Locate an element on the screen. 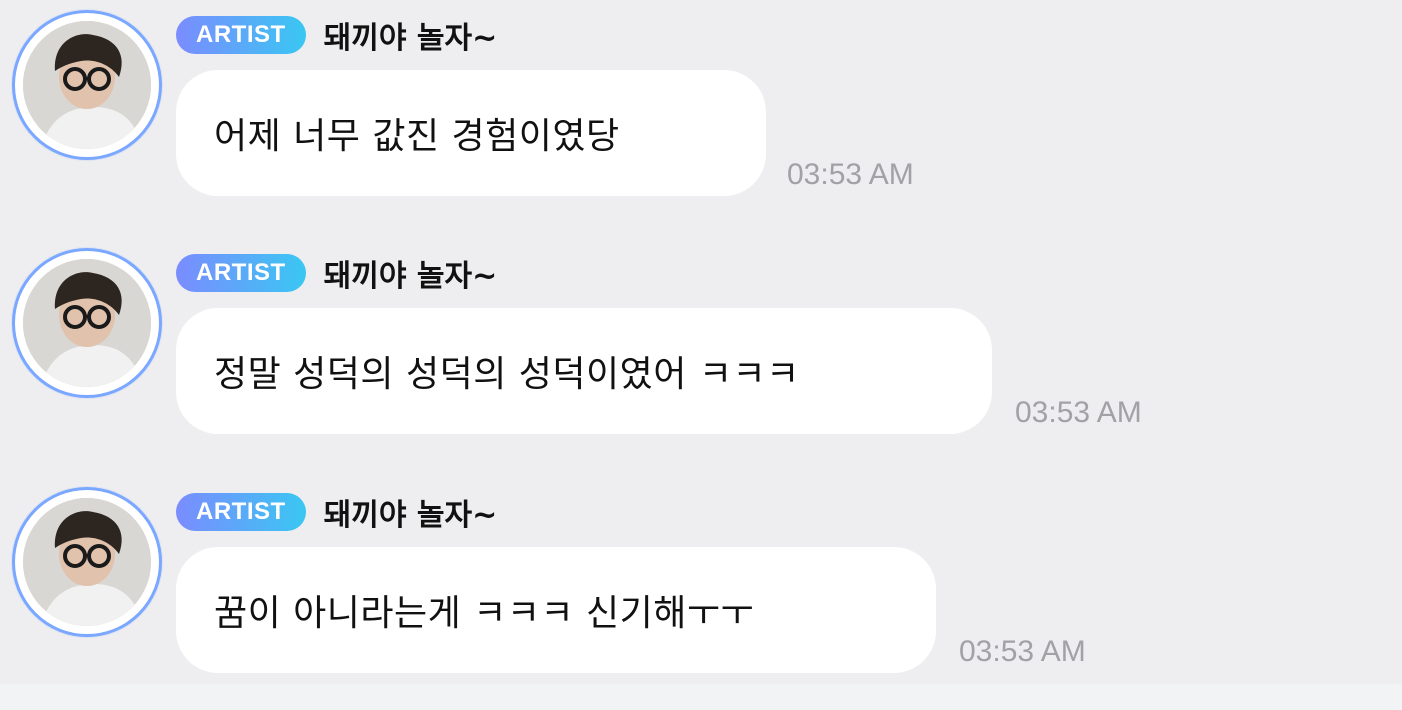 The height and width of the screenshot is (710, 1402). message-bubble: 꿈이 아니라는게 ㅋㅋㅋ 신기해ㅜㅜ is located at coordinates (556, 610).